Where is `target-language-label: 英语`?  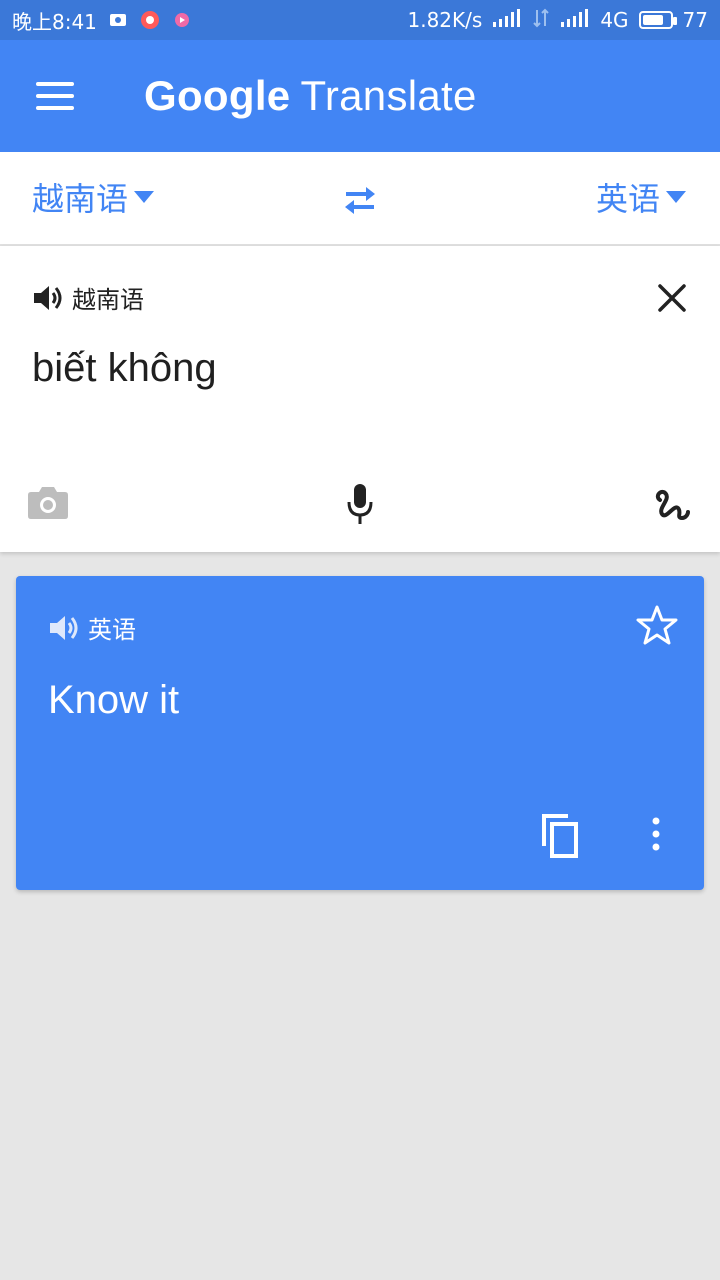
target-language-label: 英语 is located at coordinates (627, 199).